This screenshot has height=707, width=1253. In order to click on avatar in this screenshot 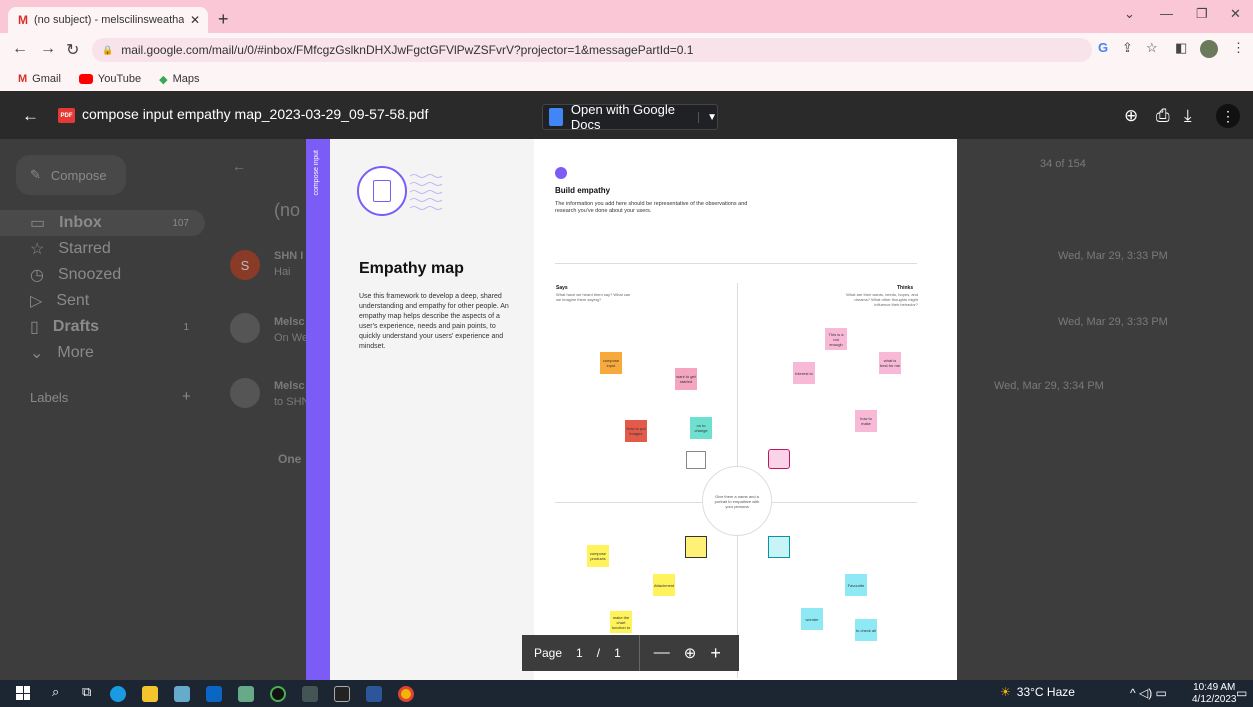, I will do `click(245, 393)`.